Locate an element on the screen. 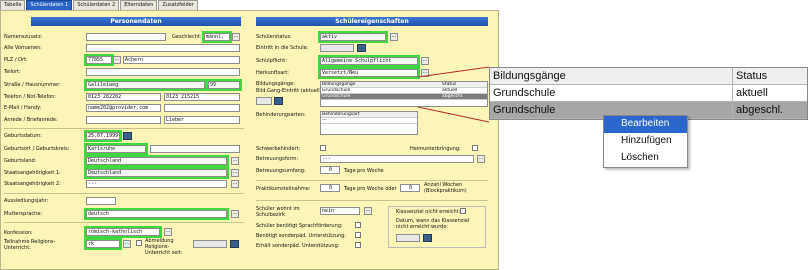 This screenshot has width=810, height=270. zoom-cell: Grundschule is located at coordinates (611, 93).